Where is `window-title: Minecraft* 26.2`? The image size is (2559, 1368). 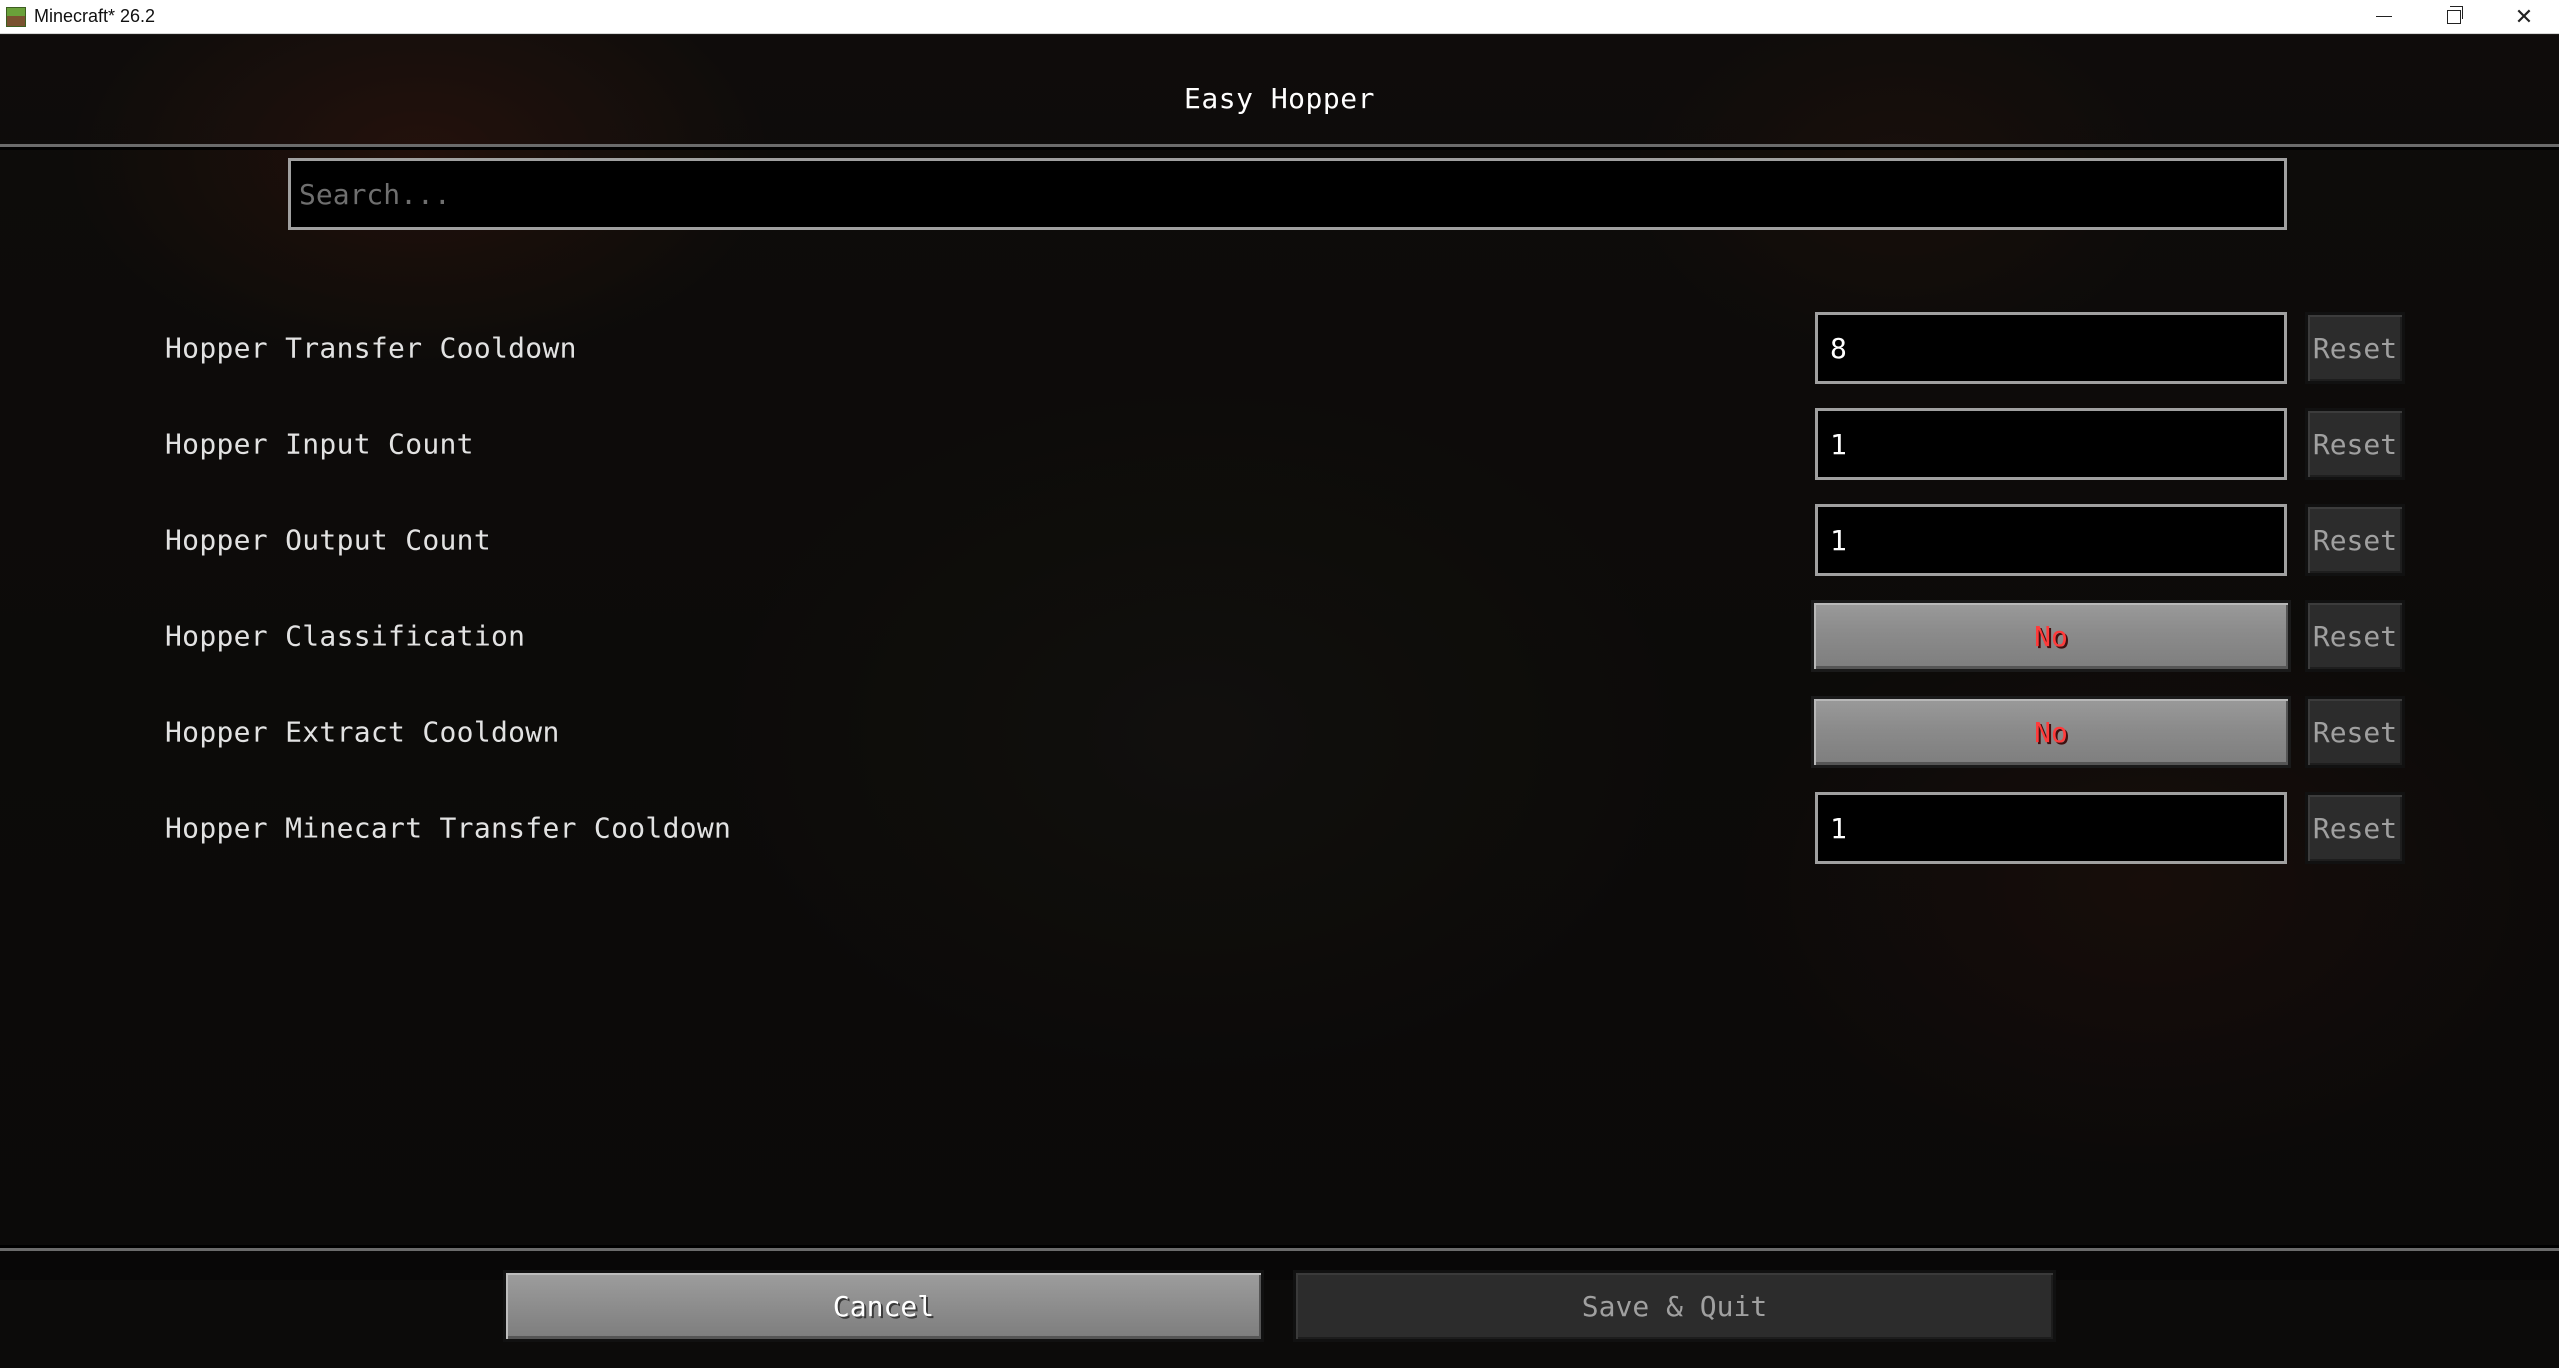
window-title: Minecraft* 26.2 is located at coordinates (95, 16).